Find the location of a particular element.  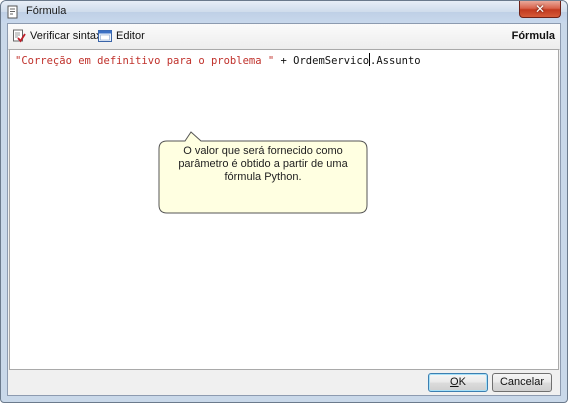

editor-button: Editor is located at coordinates (121, 36).